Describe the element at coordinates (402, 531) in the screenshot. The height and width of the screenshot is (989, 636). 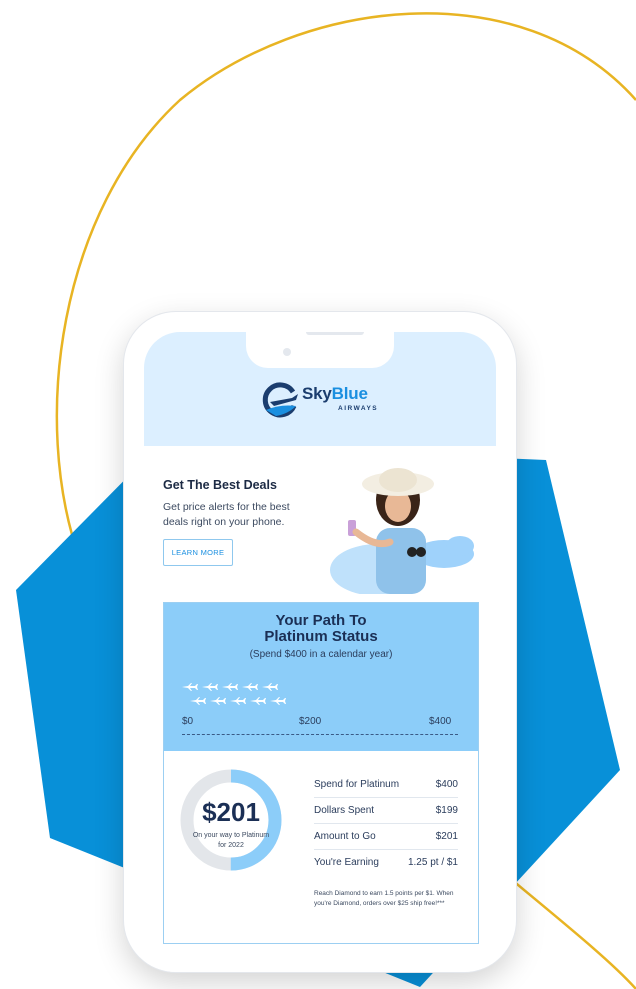
I see `woman-with-phone-illustration` at that location.